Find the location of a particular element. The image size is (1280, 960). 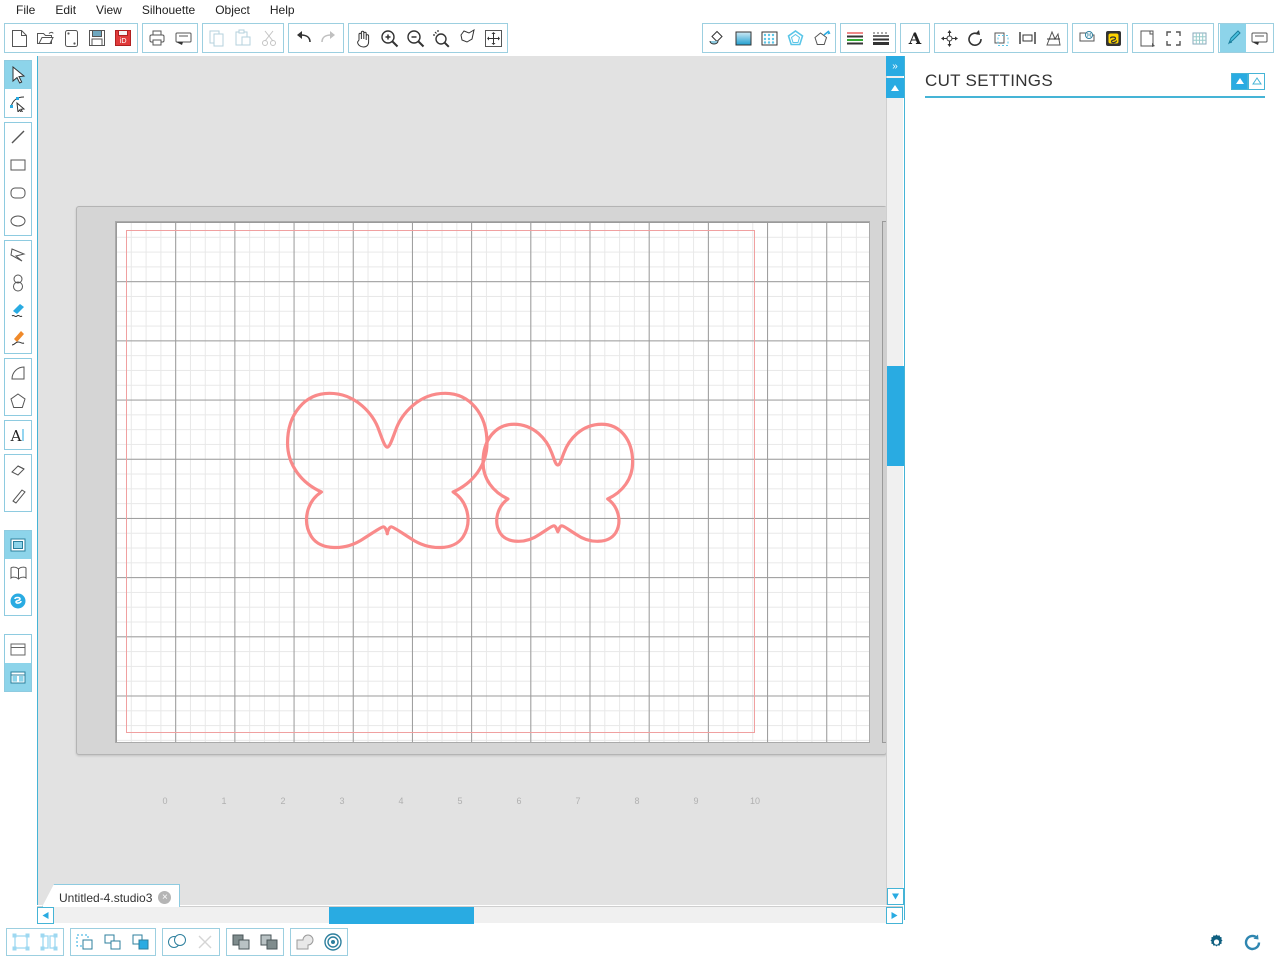

arc-tool-icon is located at coordinates (18, 373).